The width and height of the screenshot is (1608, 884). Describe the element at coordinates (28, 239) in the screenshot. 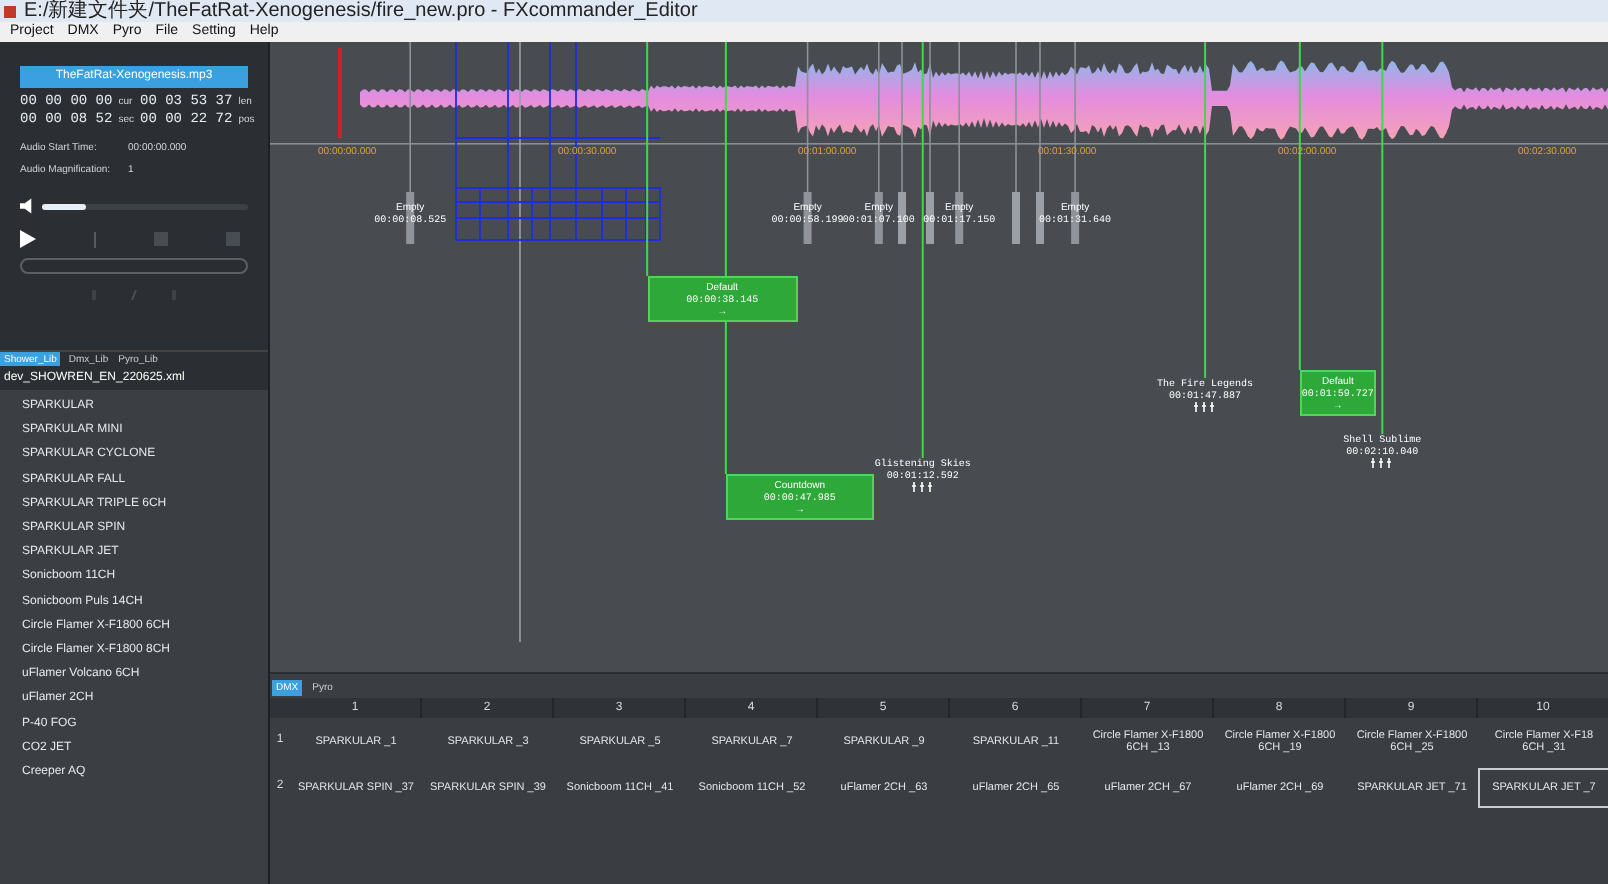

I see `play-icon` at that location.